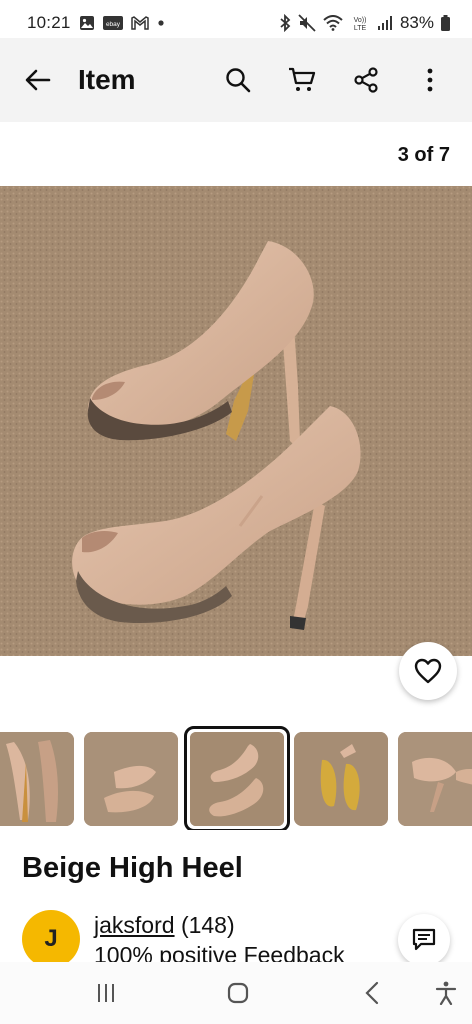  I want to click on recents-icon, so click(106, 993).